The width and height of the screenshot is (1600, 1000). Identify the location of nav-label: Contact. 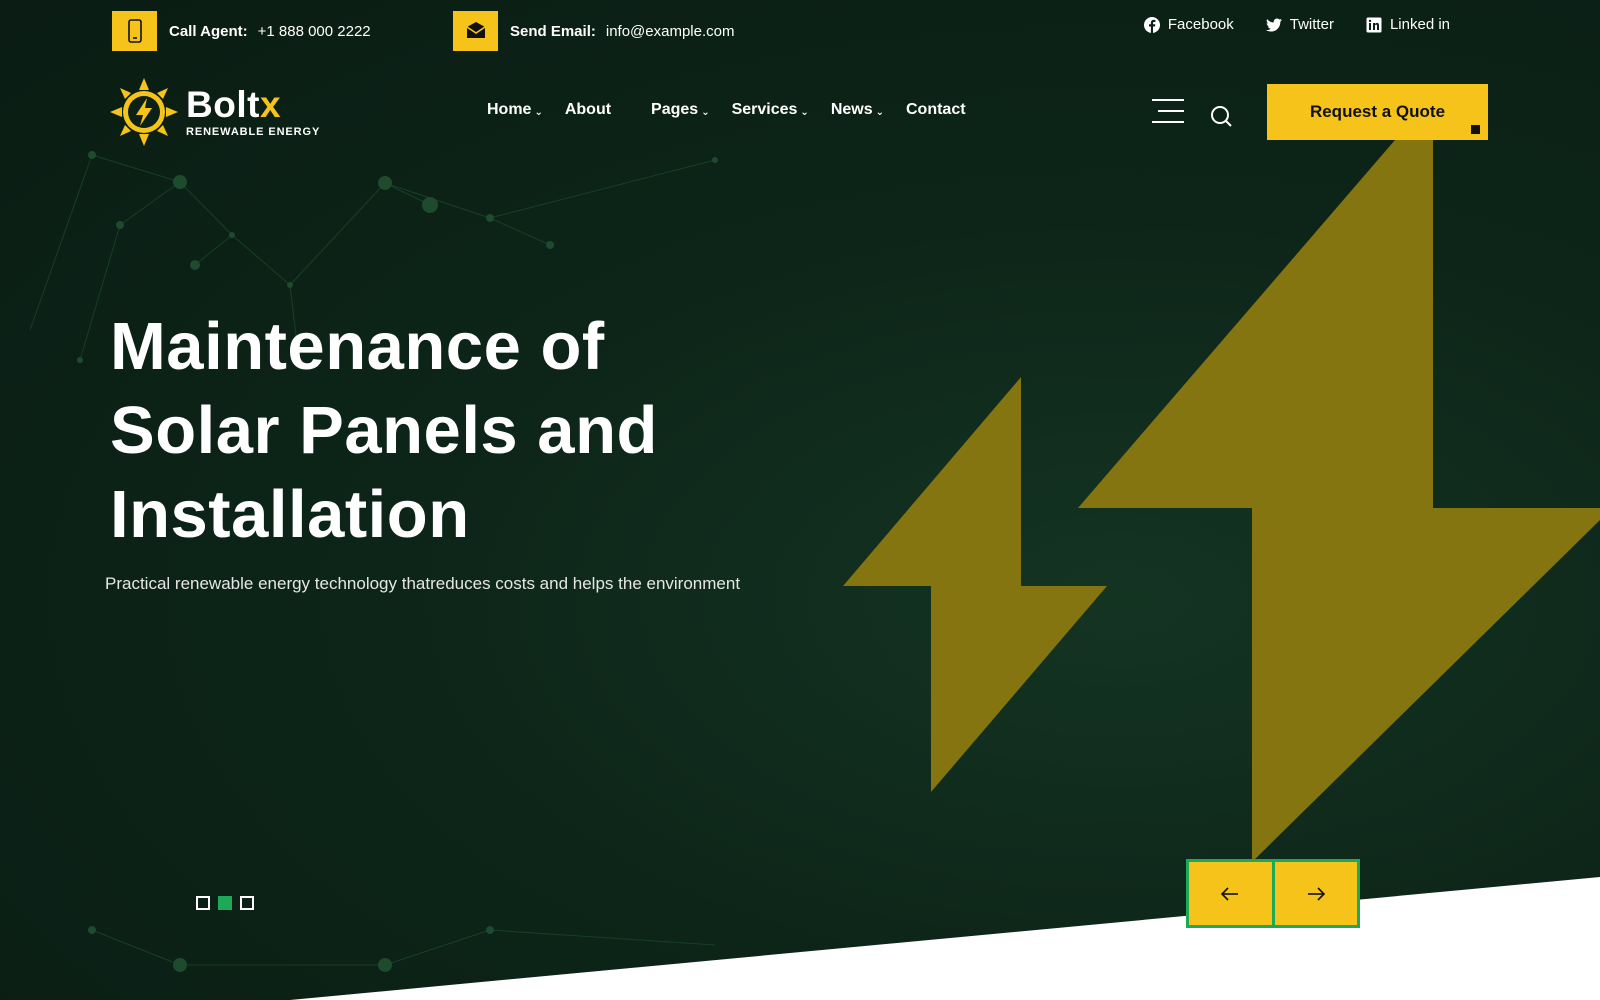
(936, 109).